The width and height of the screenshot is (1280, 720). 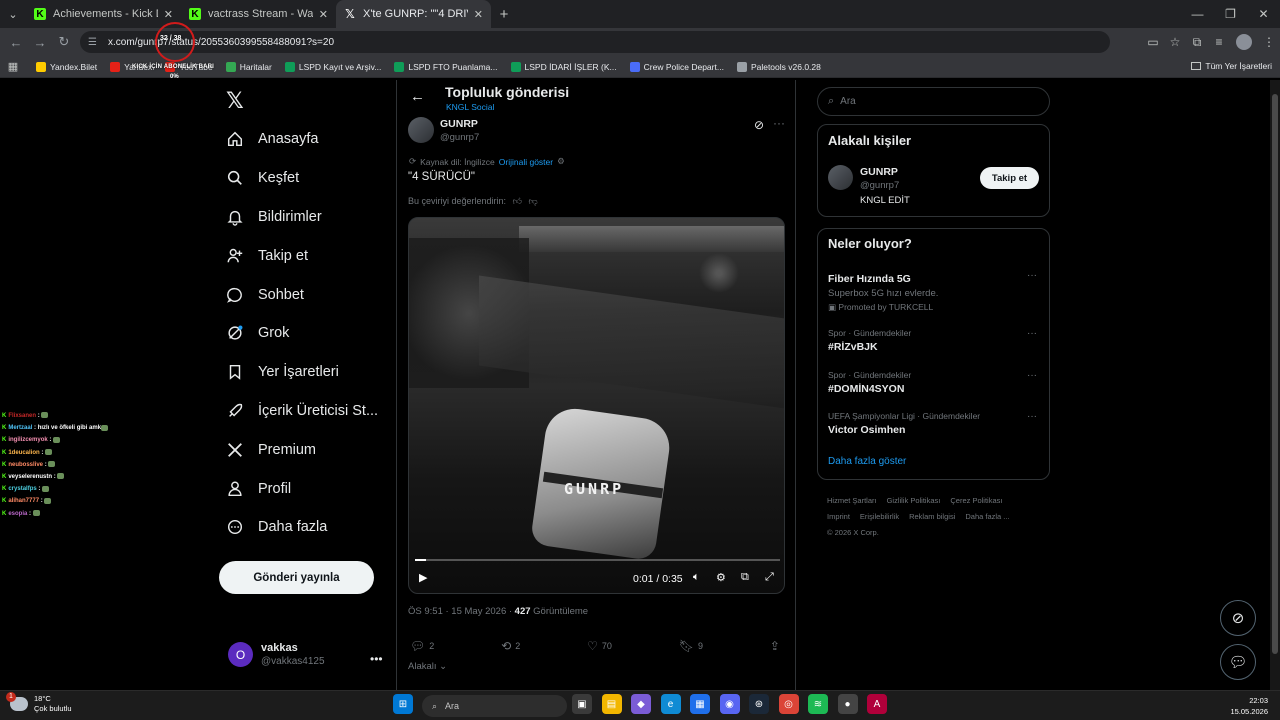 What do you see at coordinates (1219, 42) in the screenshot?
I see `media-icon: ≡` at bounding box center [1219, 42].